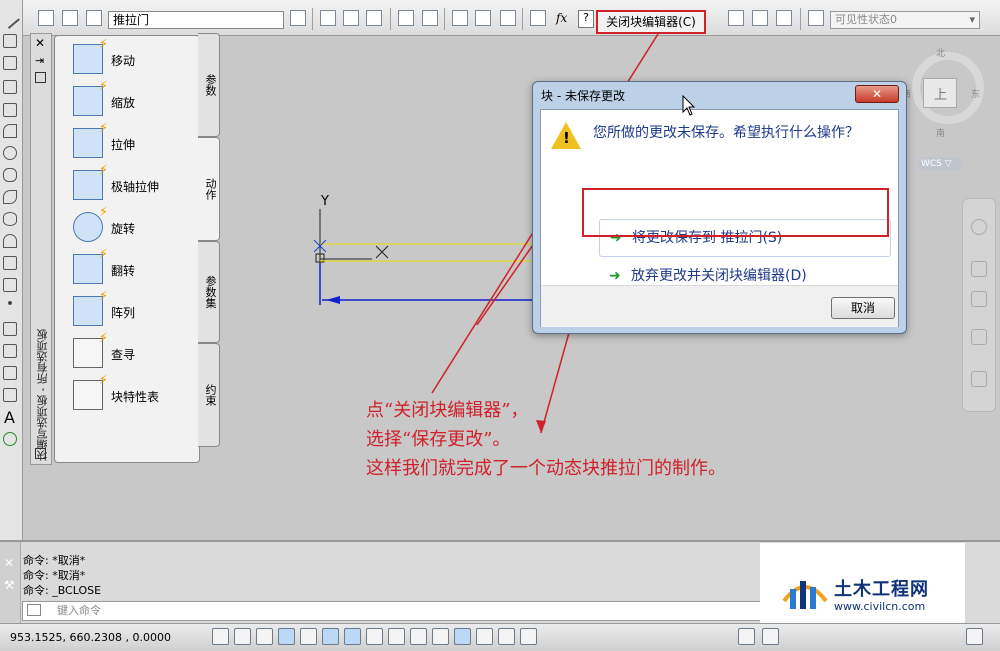 The height and width of the screenshot is (651, 1000). Describe the element at coordinates (462, 636) in the screenshot. I see `transparency-icon` at that location.